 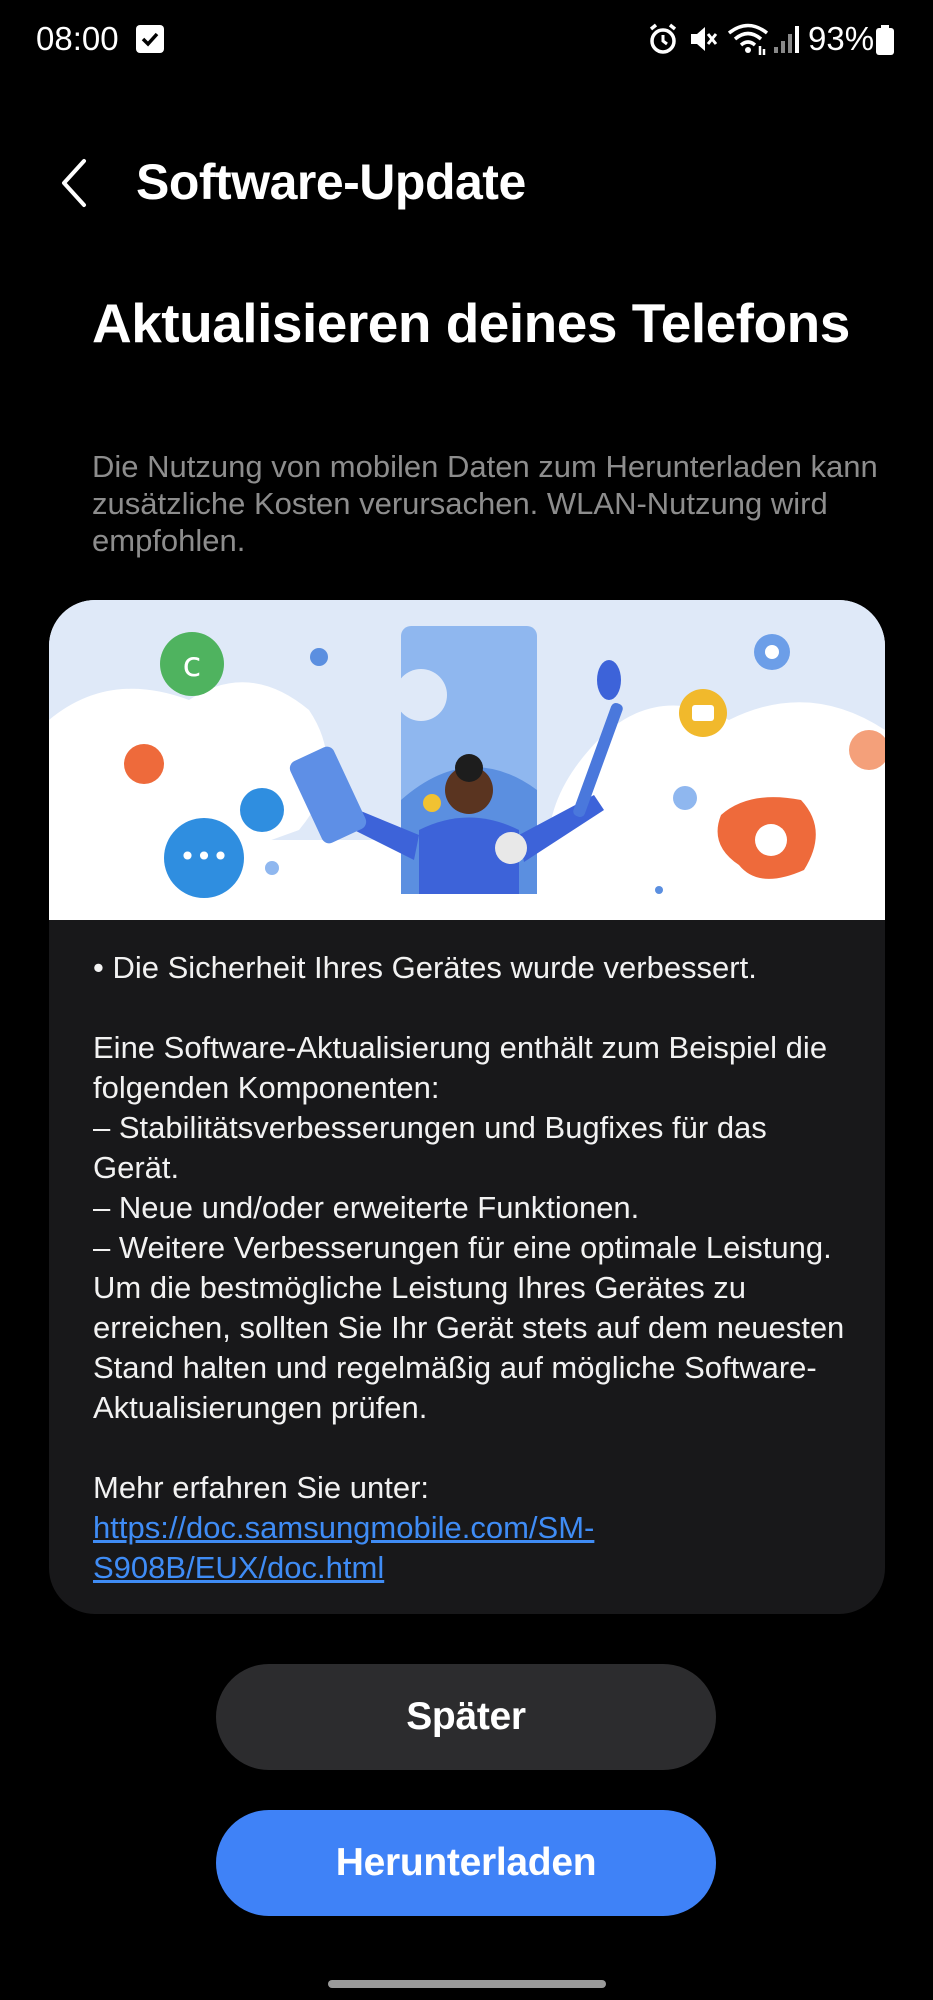 What do you see at coordinates (192, 665) in the screenshot?
I see `svg-text: c` at bounding box center [192, 665].